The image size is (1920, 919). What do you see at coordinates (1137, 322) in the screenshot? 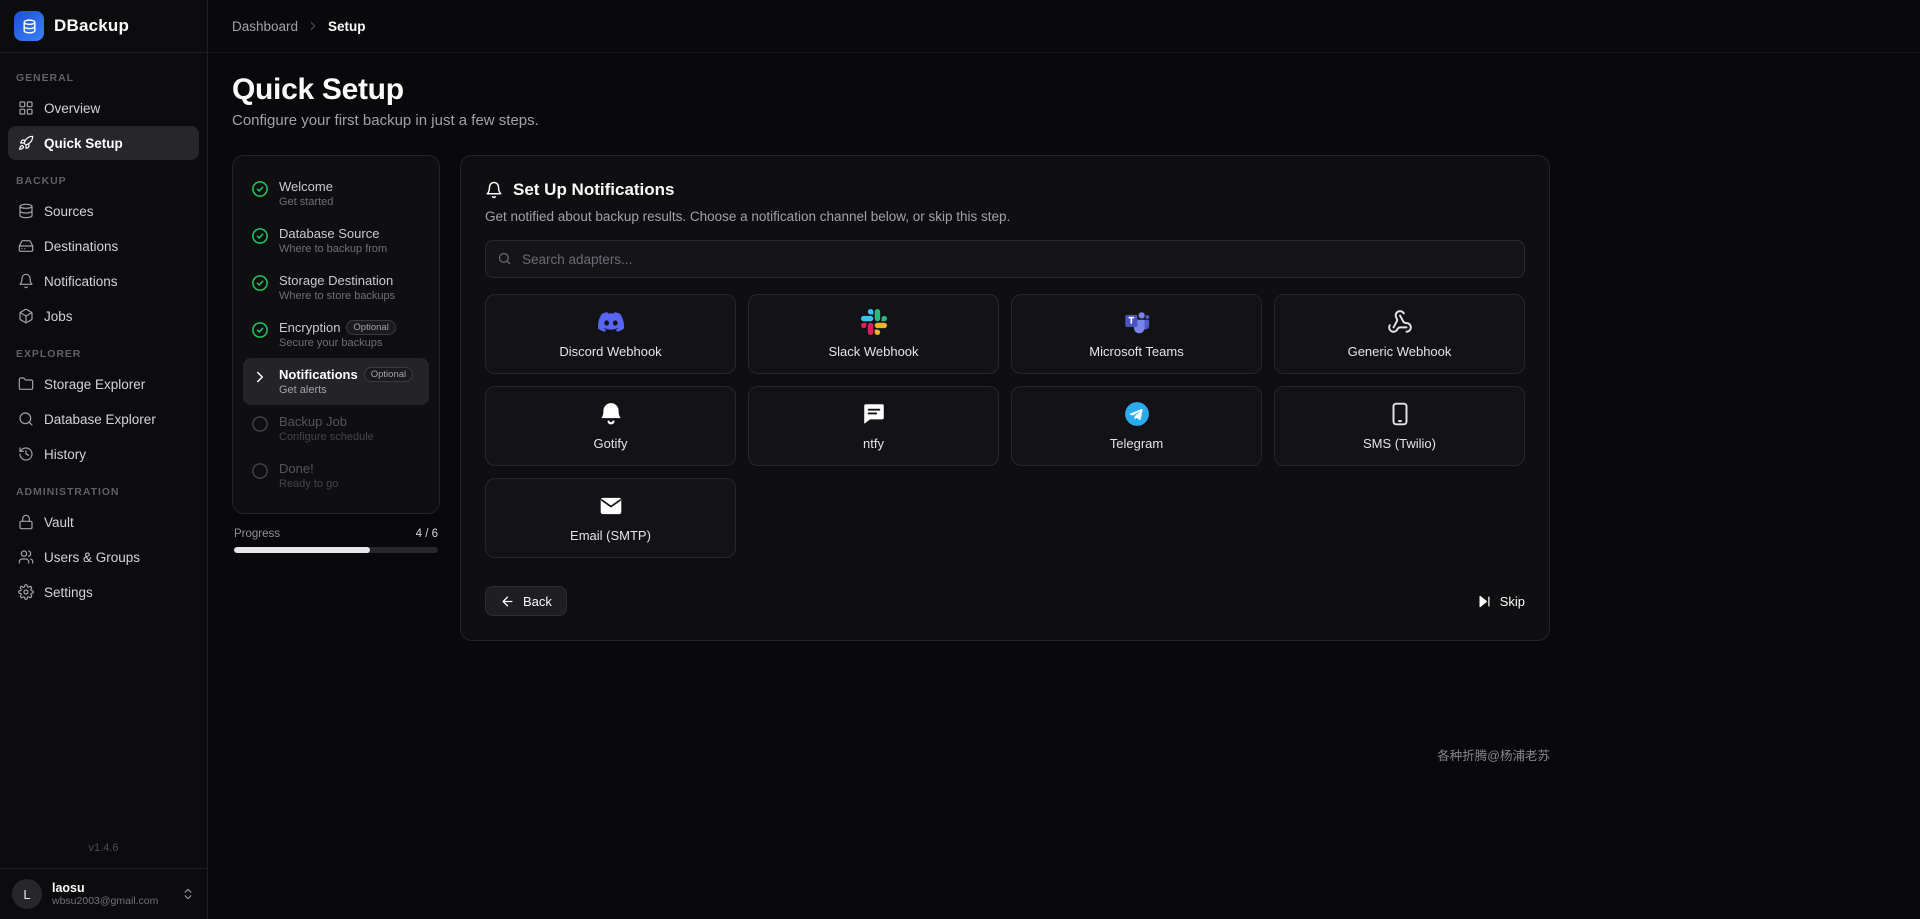
I see `teams-icon` at bounding box center [1137, 322].